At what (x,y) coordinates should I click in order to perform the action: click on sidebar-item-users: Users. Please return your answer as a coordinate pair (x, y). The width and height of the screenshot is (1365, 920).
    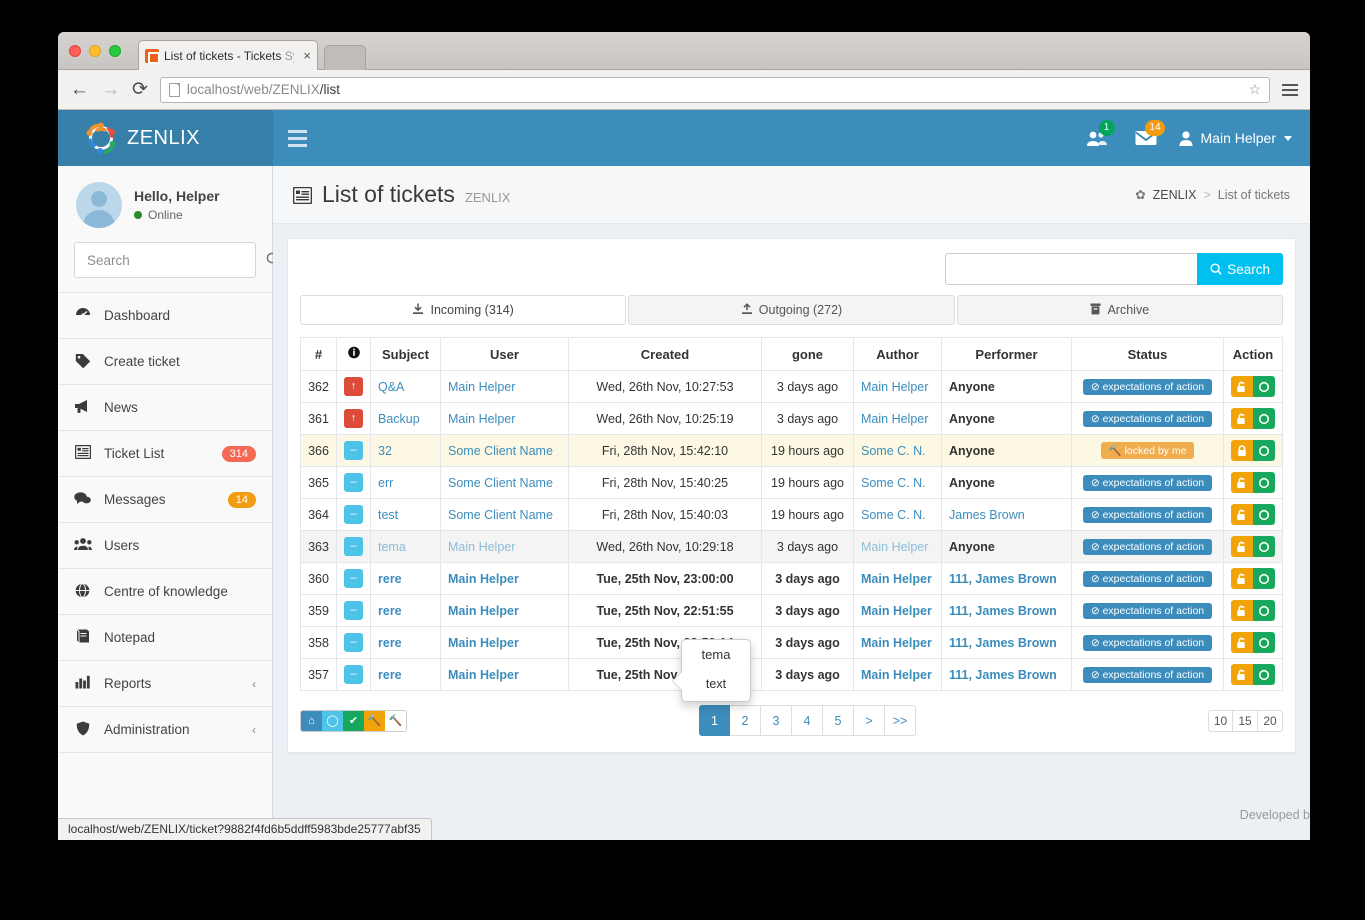
    Looking at the image, I should click on (165, 546).